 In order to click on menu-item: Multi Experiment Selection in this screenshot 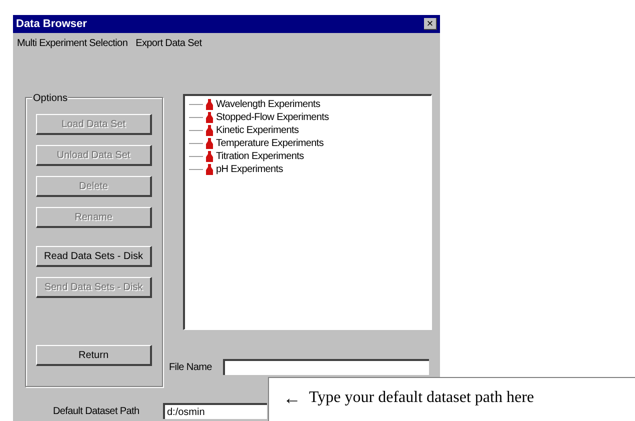, I will do `click(72, 43)`.